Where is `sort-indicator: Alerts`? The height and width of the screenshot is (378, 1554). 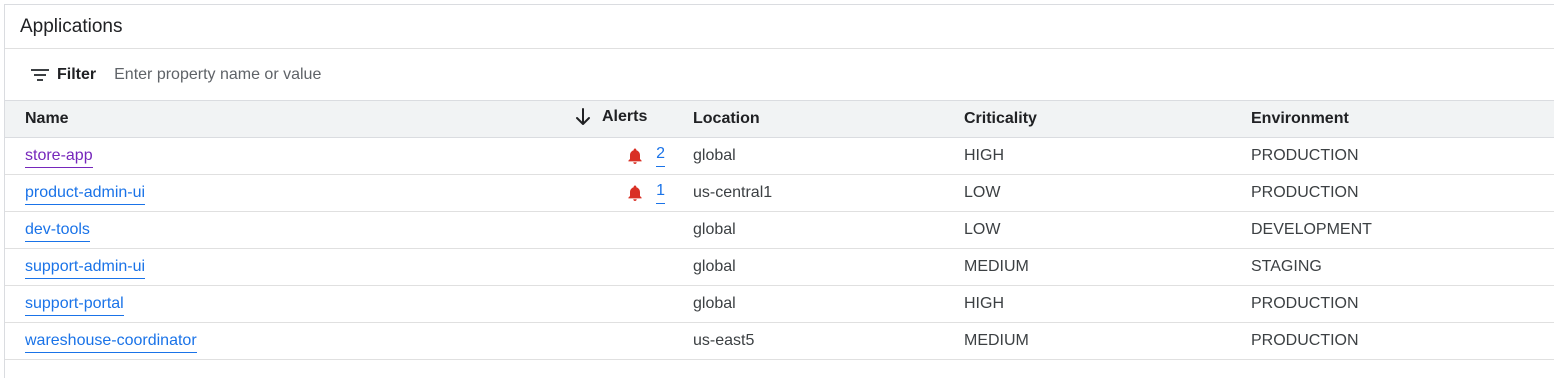
sort-indicator: Alerts is located at coordinates (608, 116).